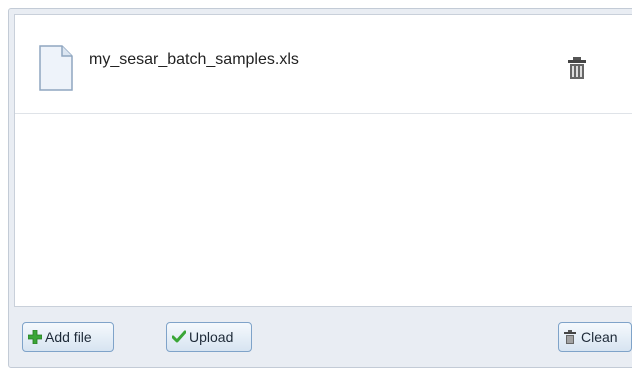 The width and height of the screenshot is (632, 368). What do you see at coordinates (599, 337) in the screenshot?
I see `clean-label: Clean` at bounding box center [599, 337].